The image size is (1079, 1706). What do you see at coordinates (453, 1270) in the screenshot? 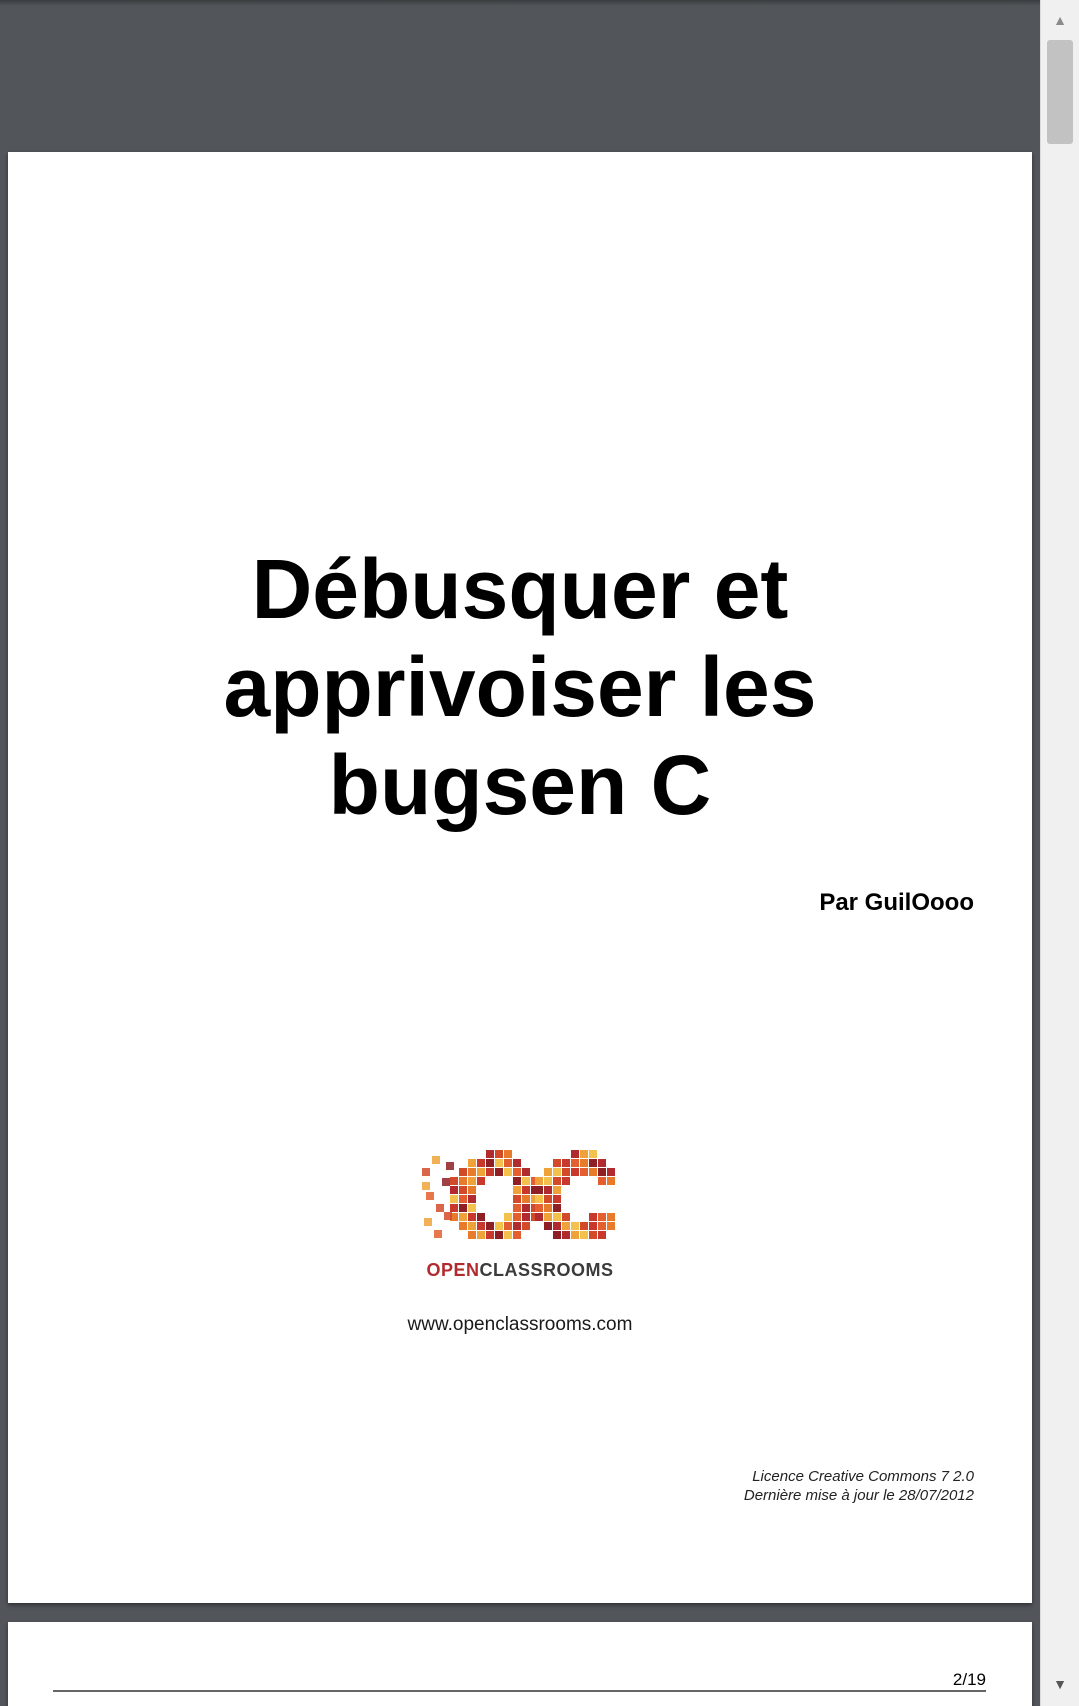
I see `logo-text-open: OPEN` at bounding box center [453, 1270].